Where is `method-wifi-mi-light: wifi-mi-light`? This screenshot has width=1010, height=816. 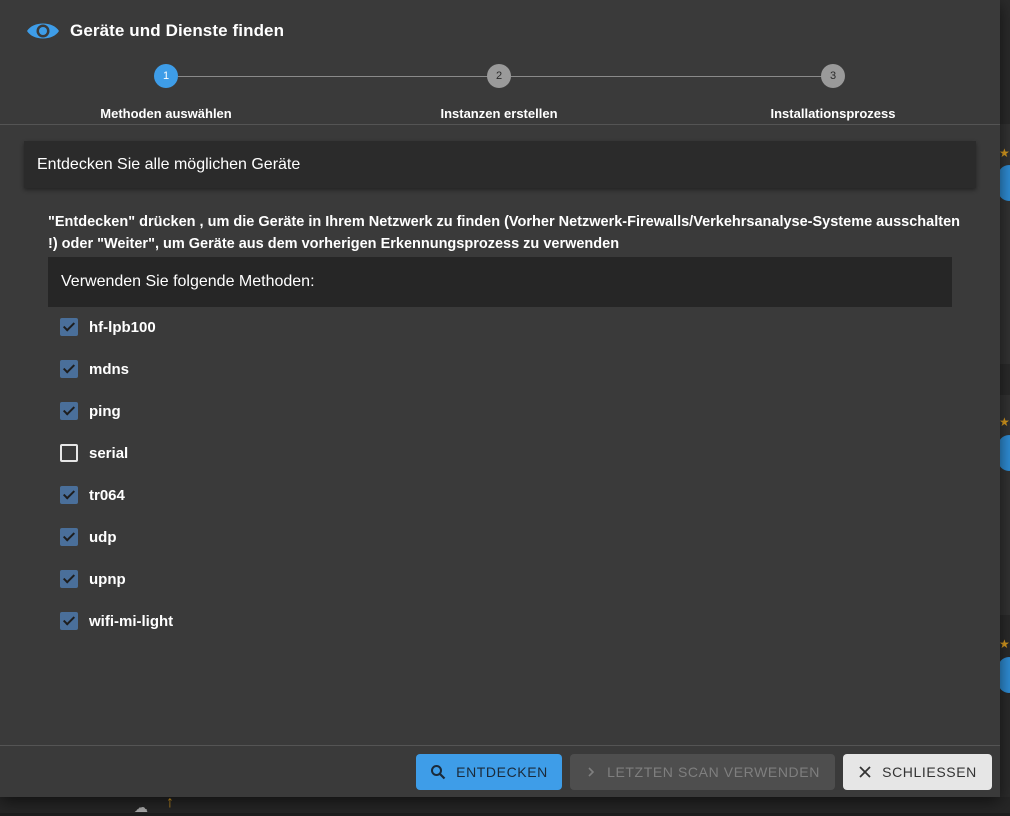 method-wifi-mi-light: wifi-mi-light is located at coordinates (116, 621).